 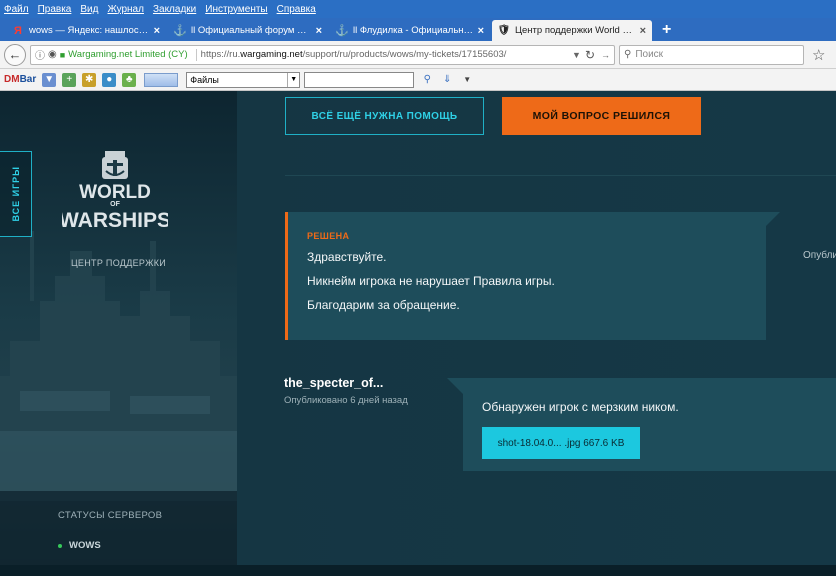 I want to click on search-input: ⚲ Поиск, so click(x=711, y=54).